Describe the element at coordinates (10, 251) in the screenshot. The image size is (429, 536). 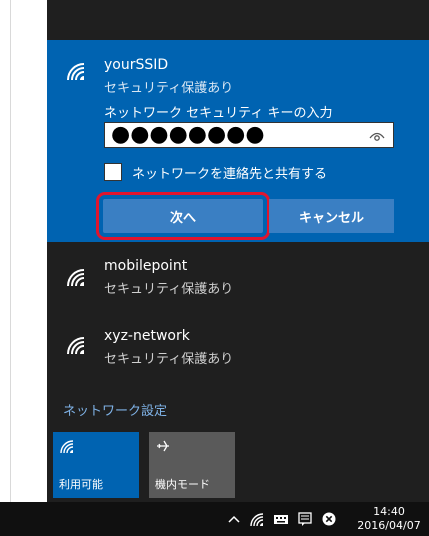
I see `window-border` at that location.